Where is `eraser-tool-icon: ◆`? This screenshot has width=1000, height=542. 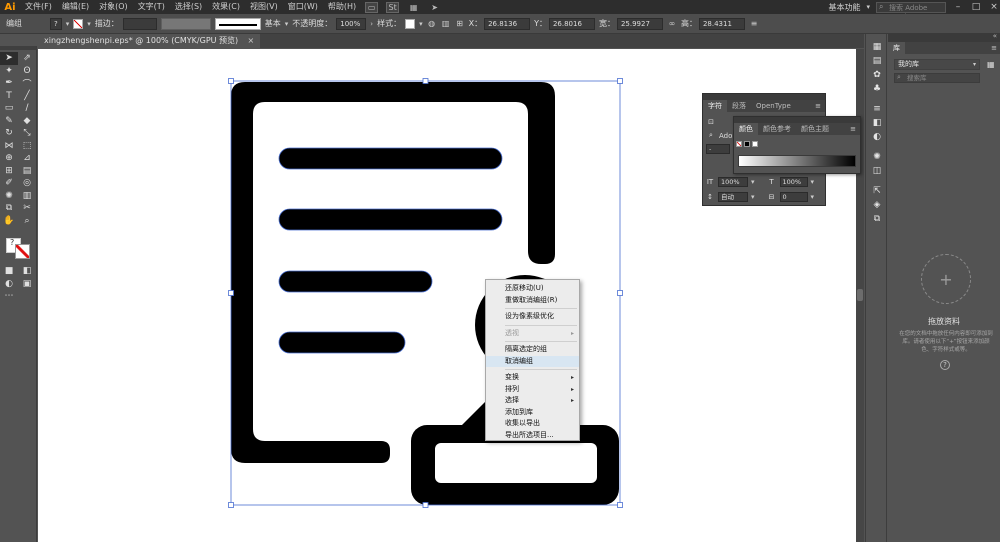 eraser-tool-icon: ◆ is located at coordinates (27, 121).